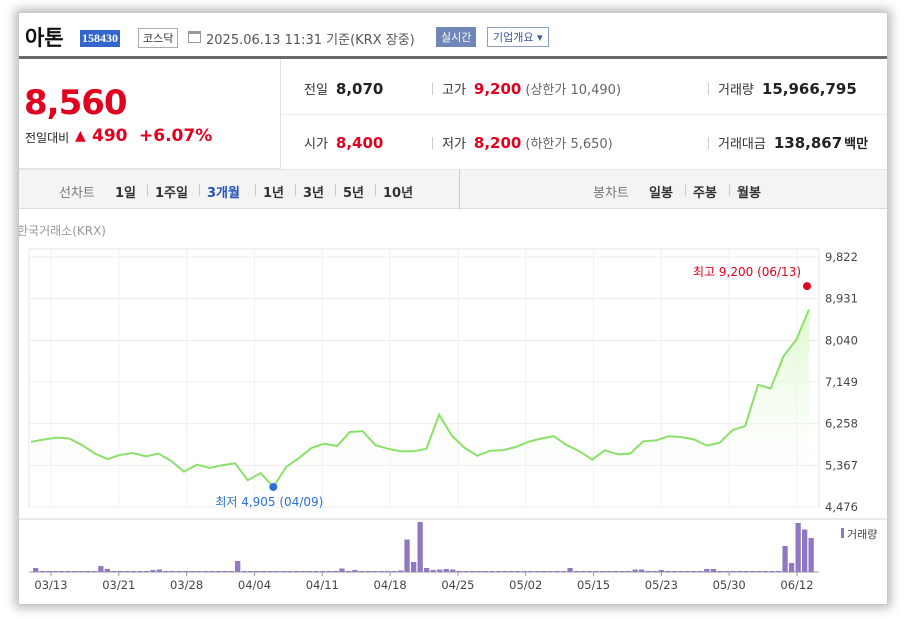  I want to click on y-tick-label: 8,040, so click(841, 340).